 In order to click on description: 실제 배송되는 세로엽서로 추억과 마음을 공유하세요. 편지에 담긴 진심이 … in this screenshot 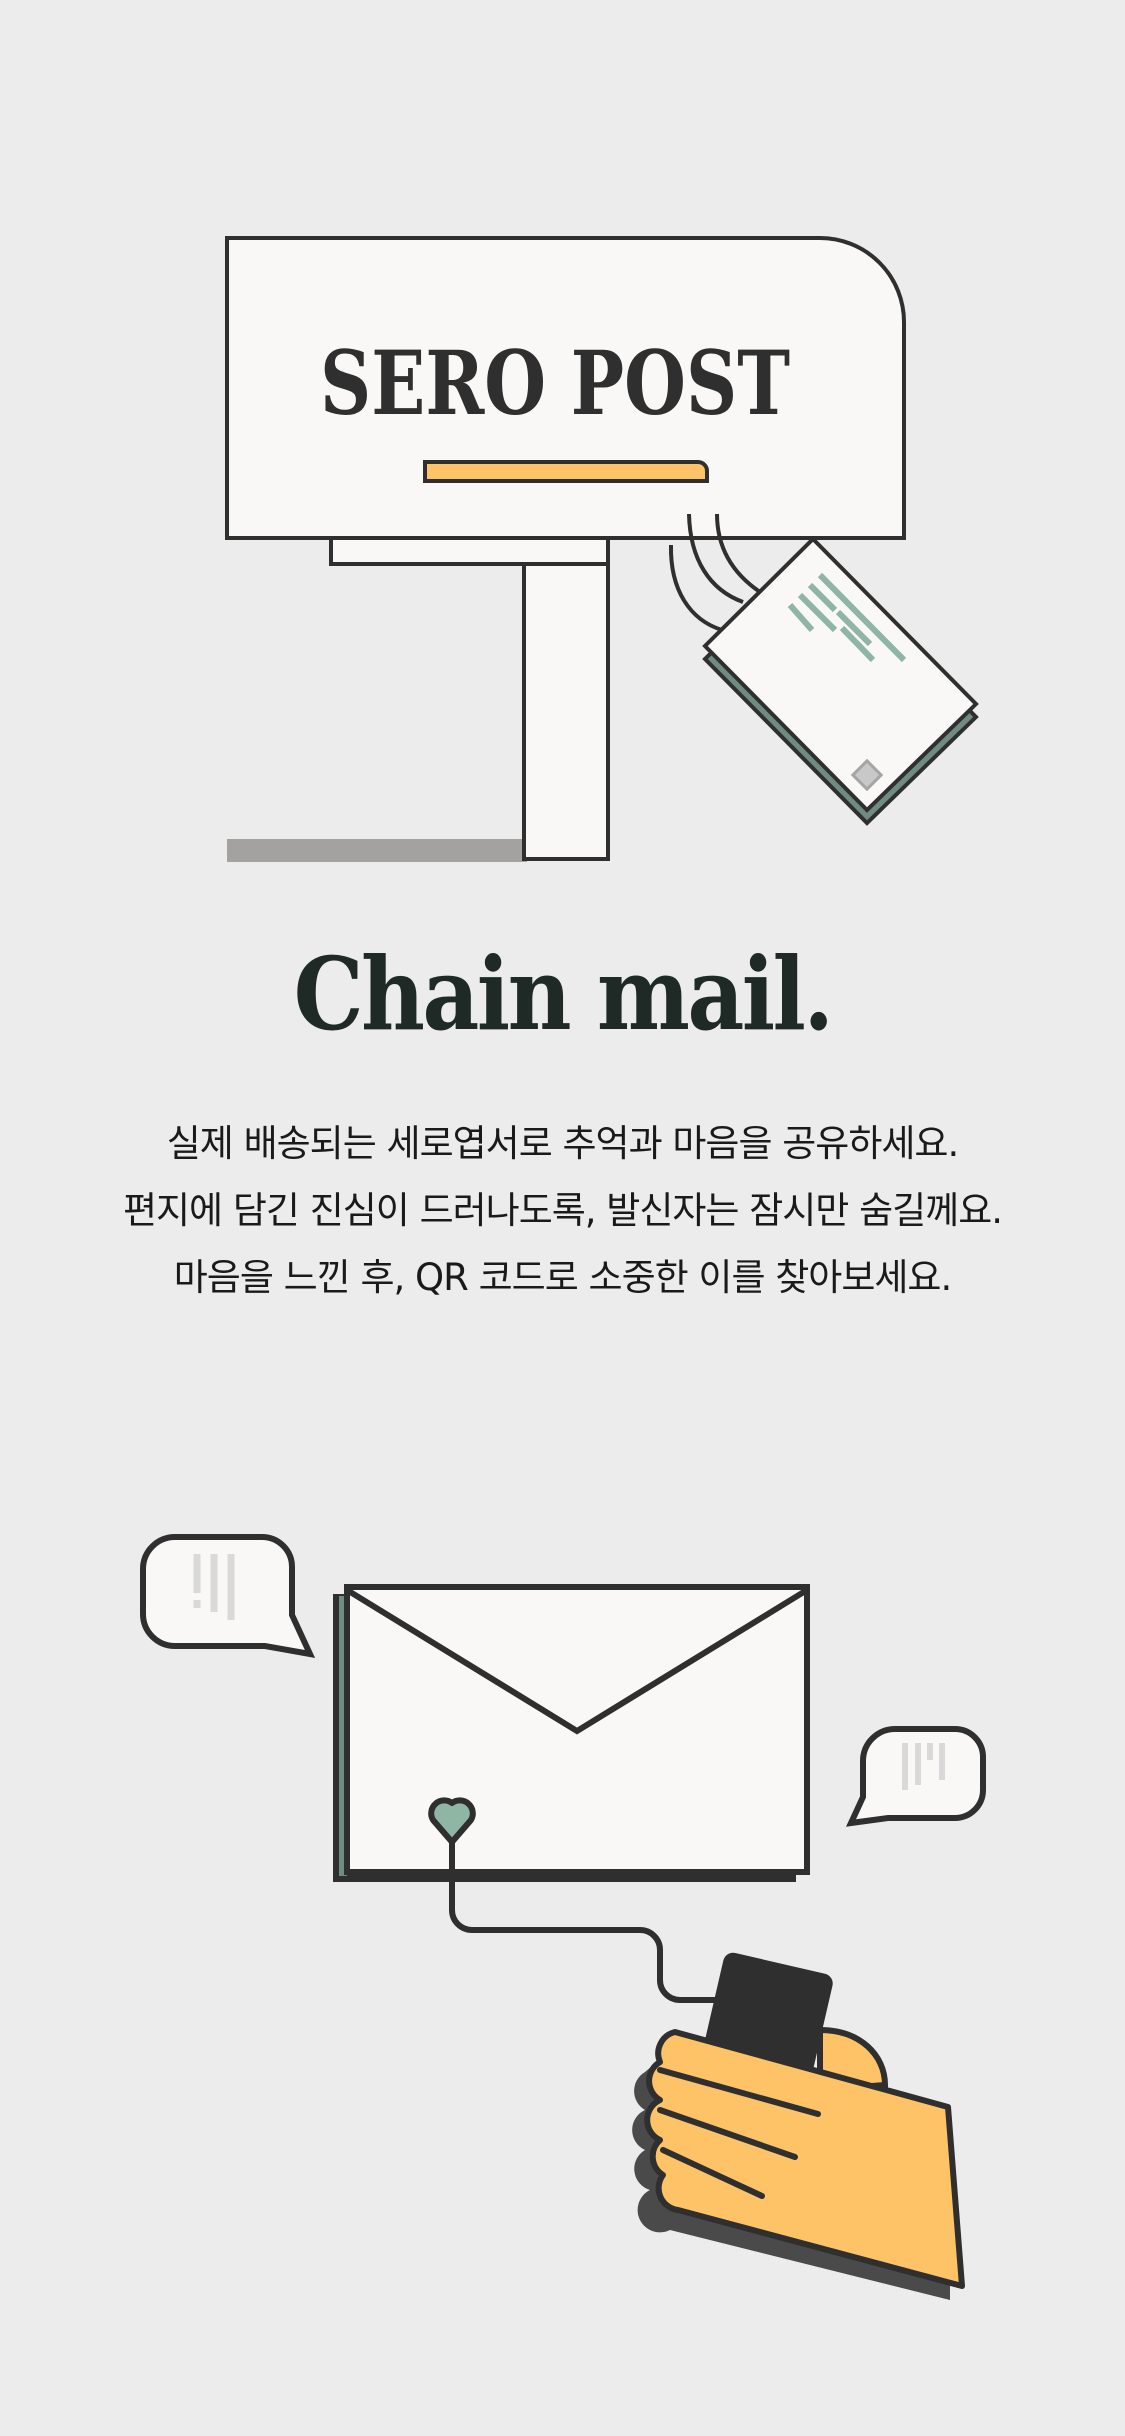, I will do `click(562, 1210)`.